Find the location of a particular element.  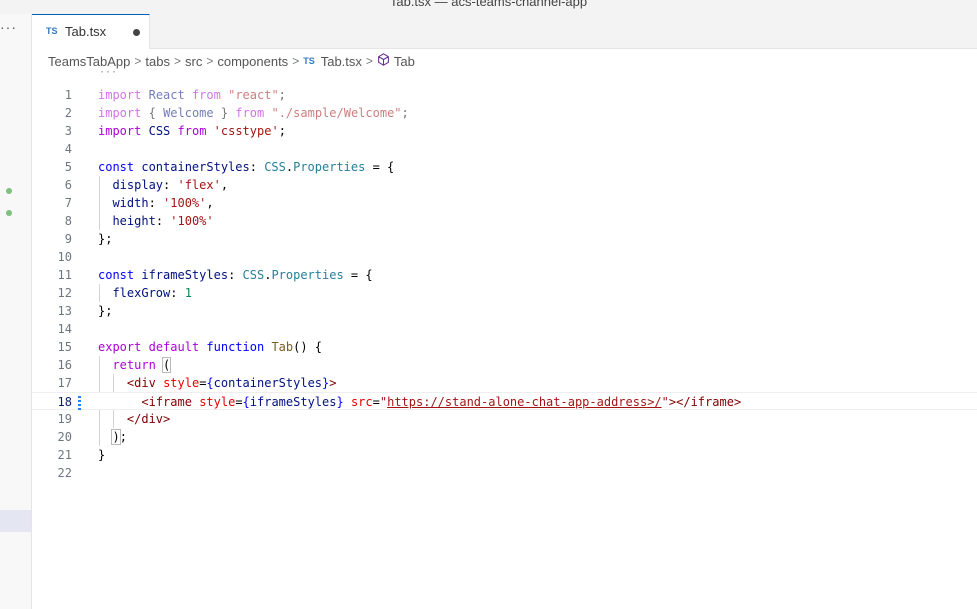

line-number: 7 is located at coordinates (68, 203).